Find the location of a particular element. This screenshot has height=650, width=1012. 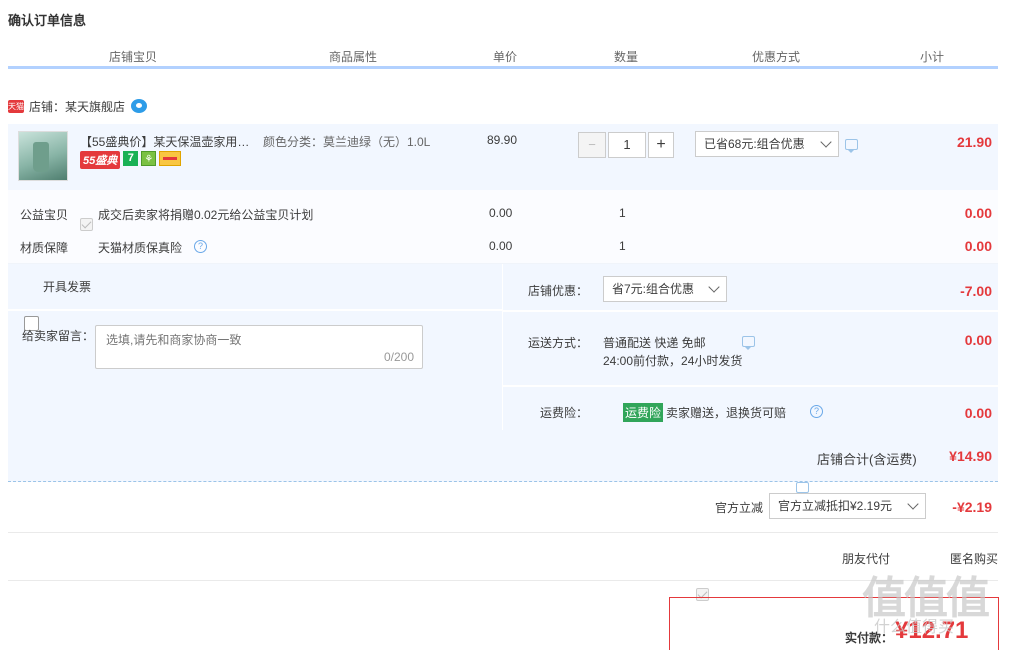

insurance-tag: 运费险 is located at coordinates (643, 412).